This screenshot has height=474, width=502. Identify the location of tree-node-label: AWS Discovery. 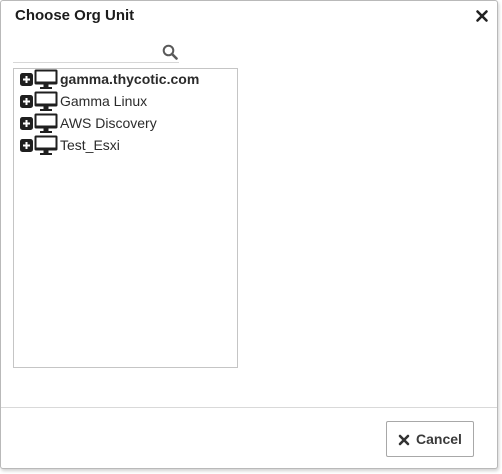
(108, 123).